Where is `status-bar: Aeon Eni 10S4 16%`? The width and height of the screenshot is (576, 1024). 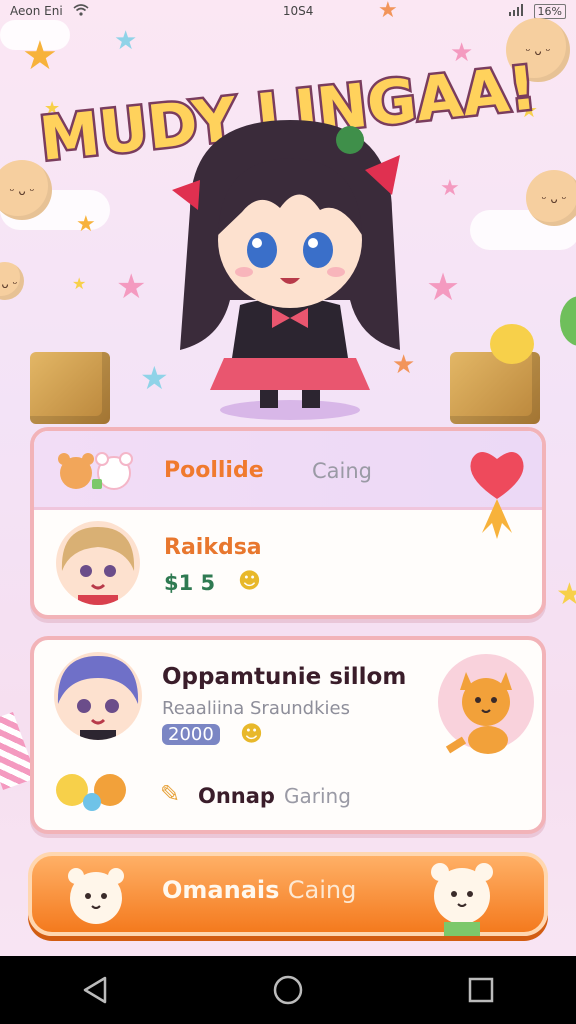
status-bar: Aeon Eni 10S4 16% is located at coordinates (288, 11).